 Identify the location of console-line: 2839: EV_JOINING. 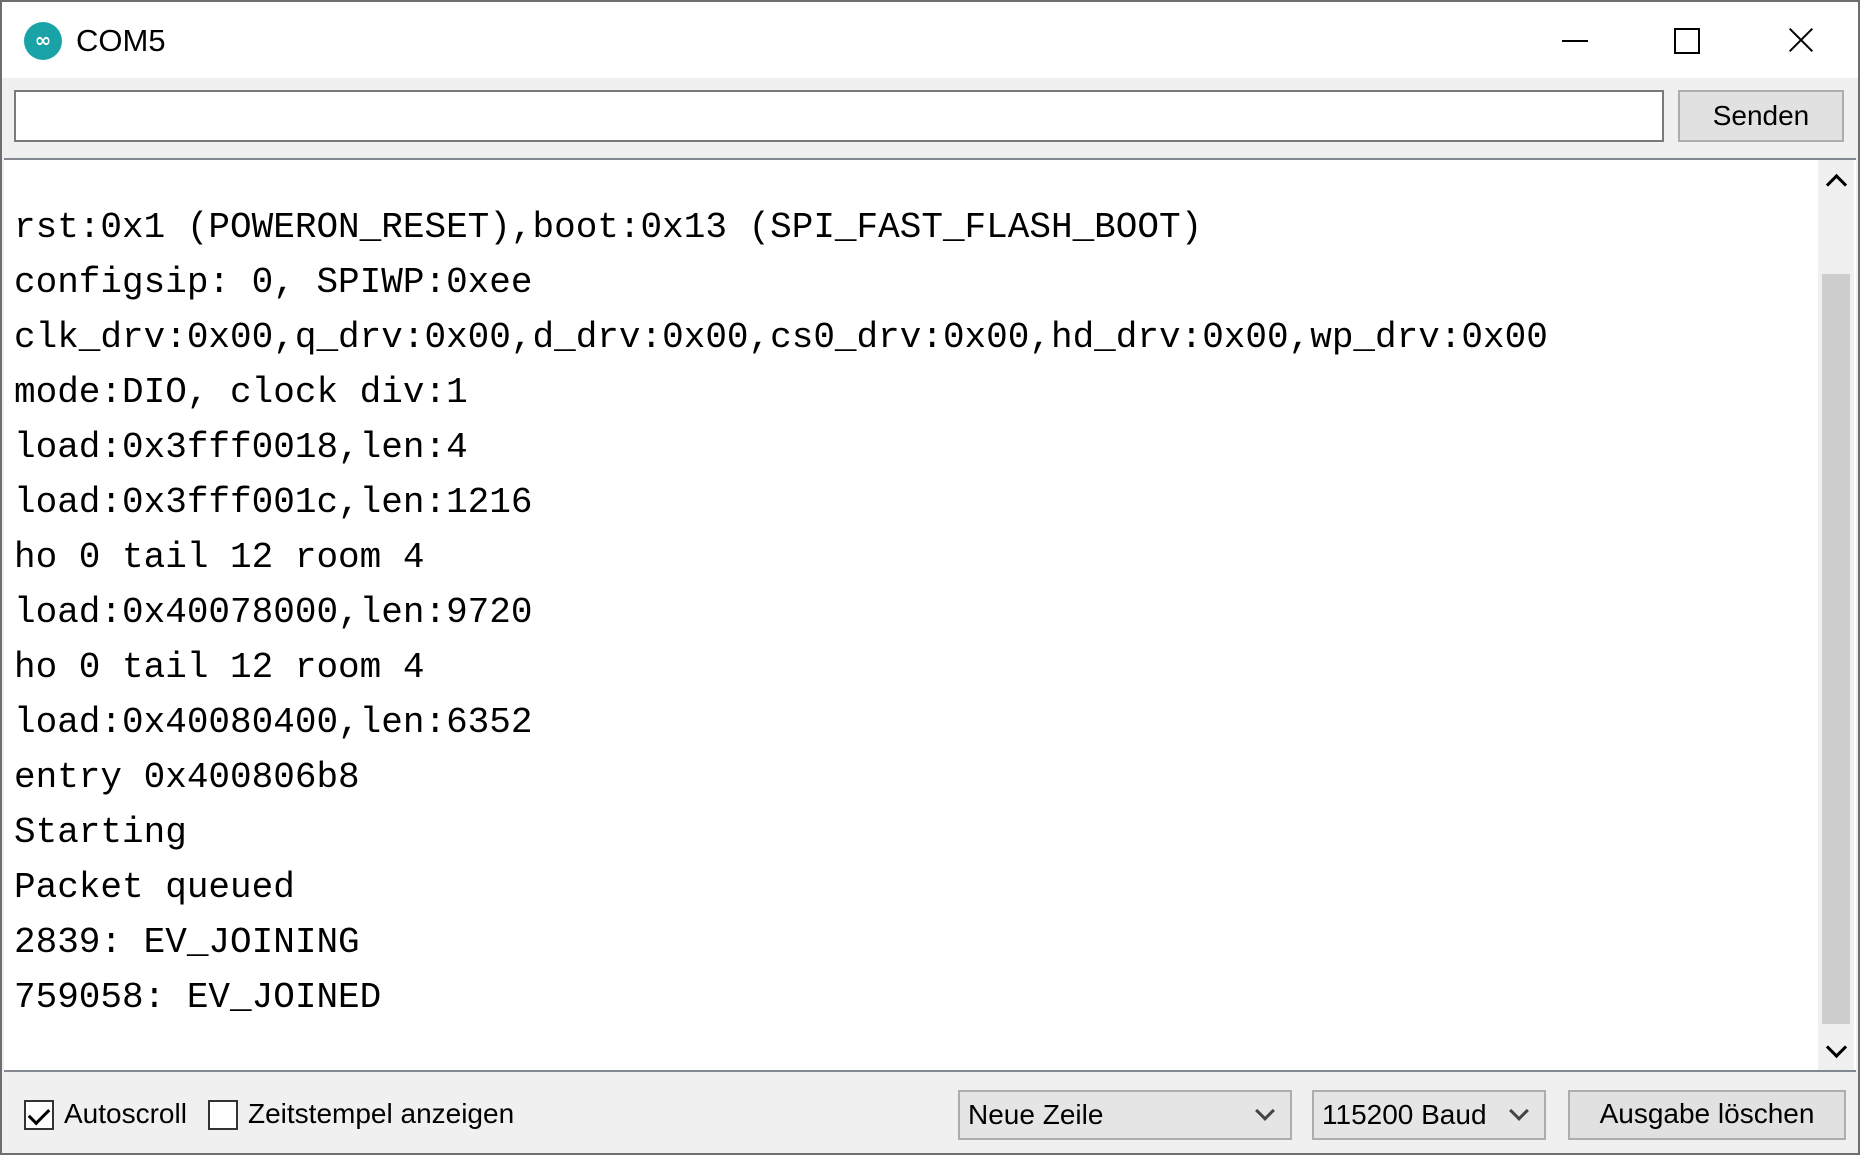
(187, 942).